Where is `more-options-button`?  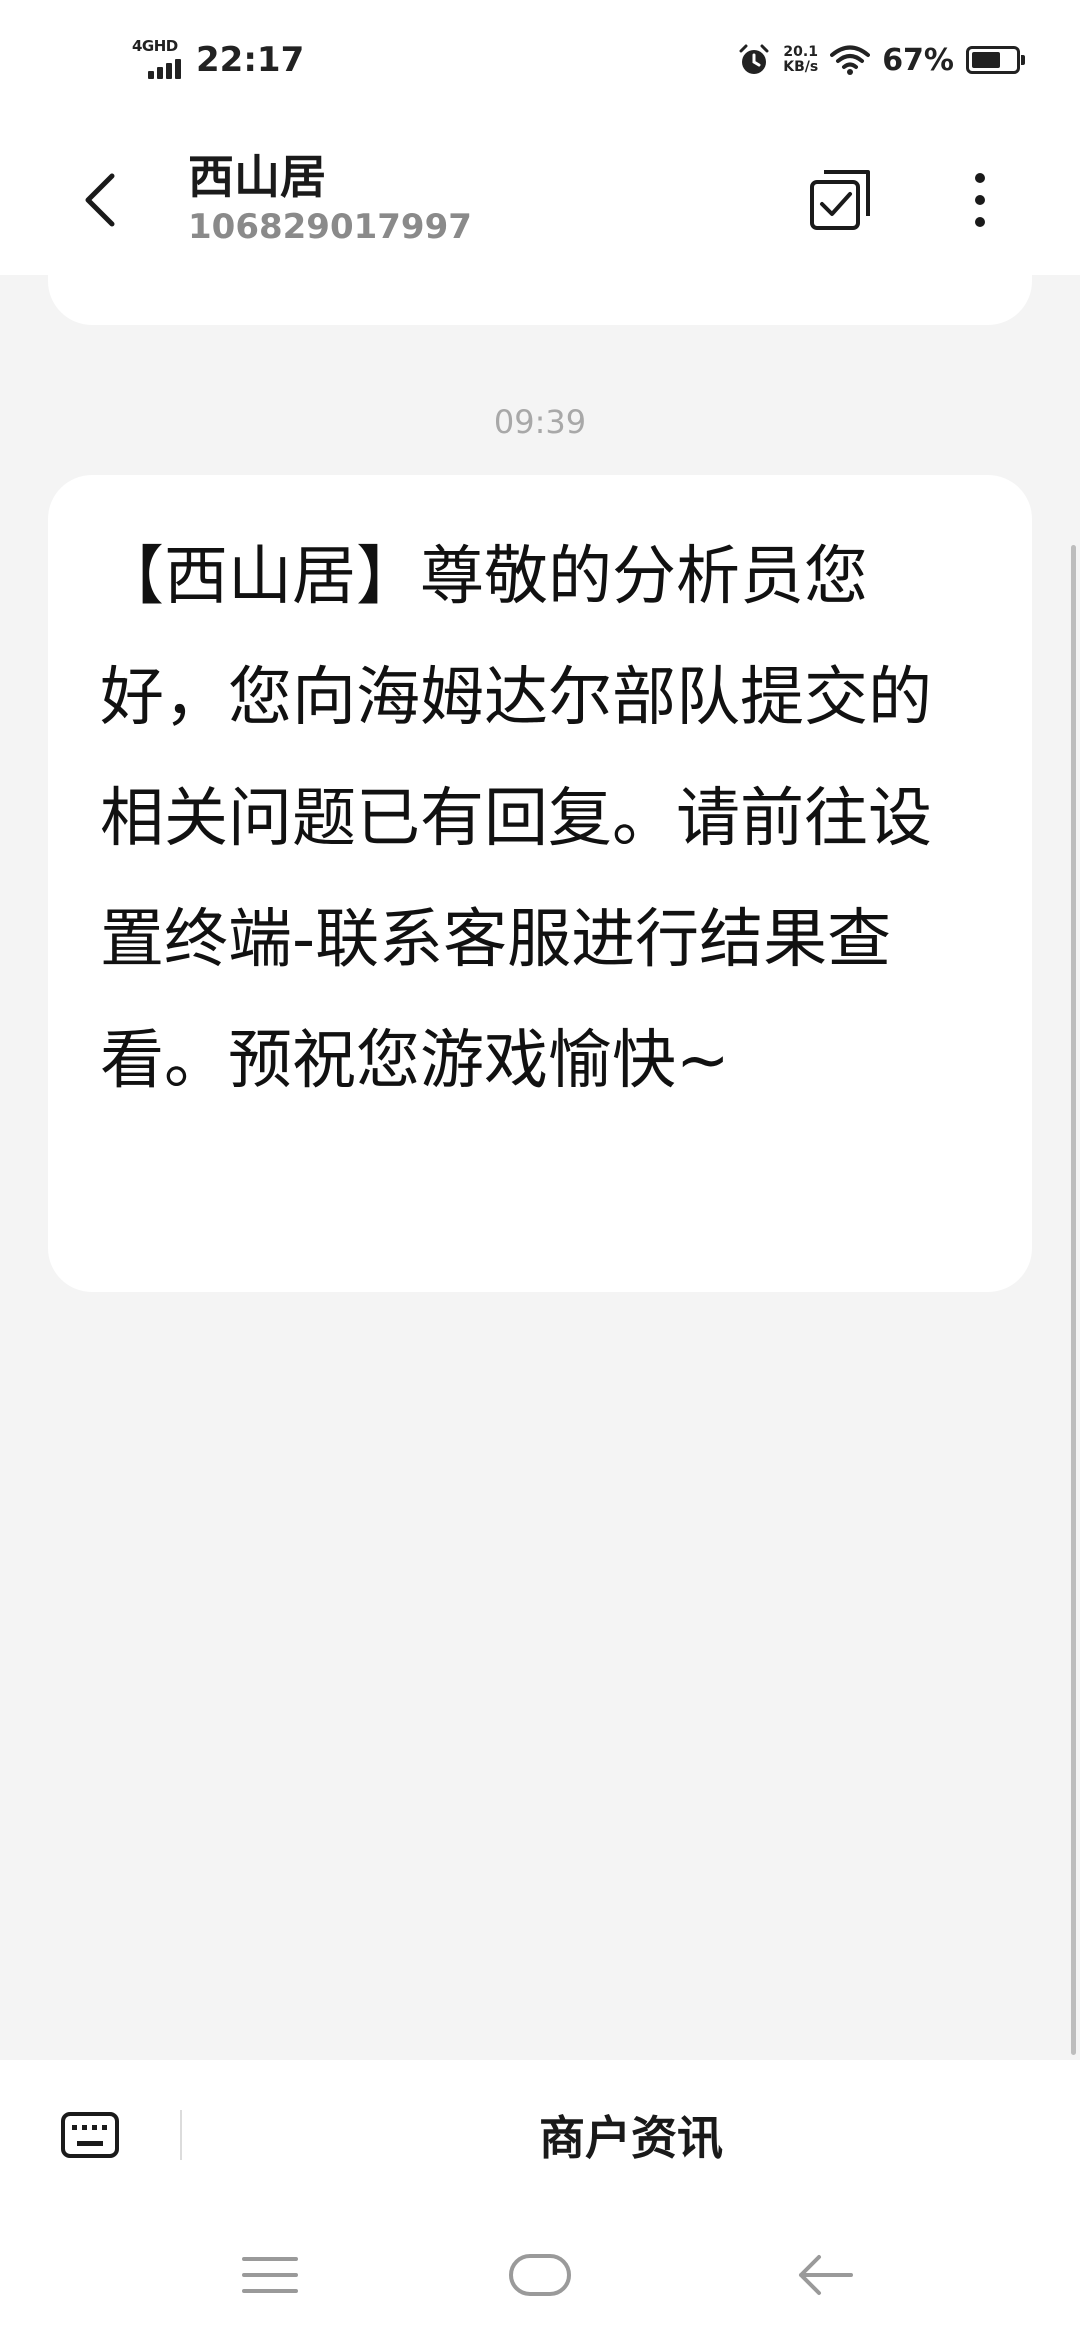 more-options-button is located at coordinates (980, 200).